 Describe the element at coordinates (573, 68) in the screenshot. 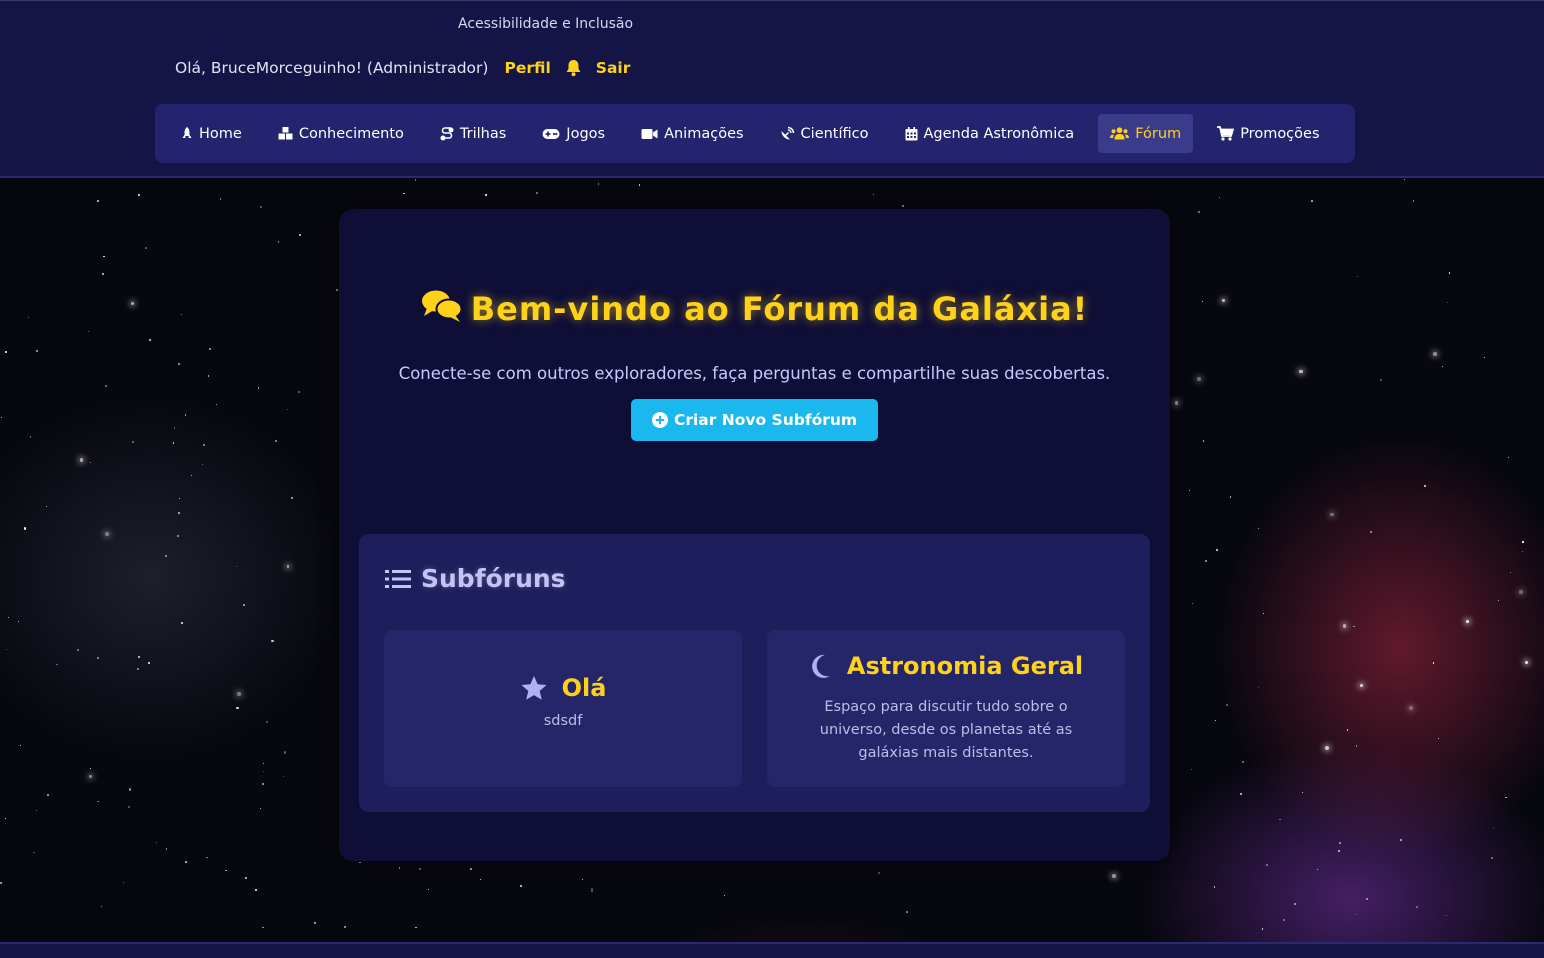

I see `bell-icon` at that location.